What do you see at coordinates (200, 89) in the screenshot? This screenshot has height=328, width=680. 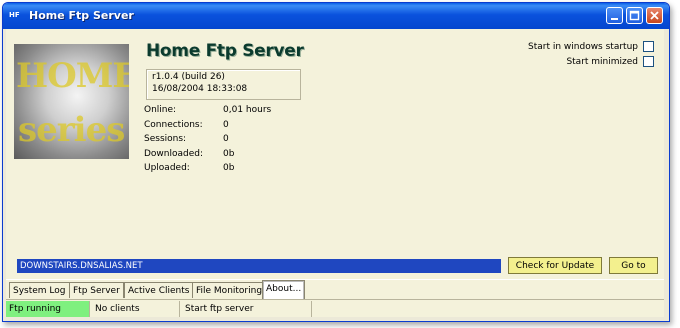 I see `build-date: 16/08/2004 18:33:08` at bounding box center [200, 89].